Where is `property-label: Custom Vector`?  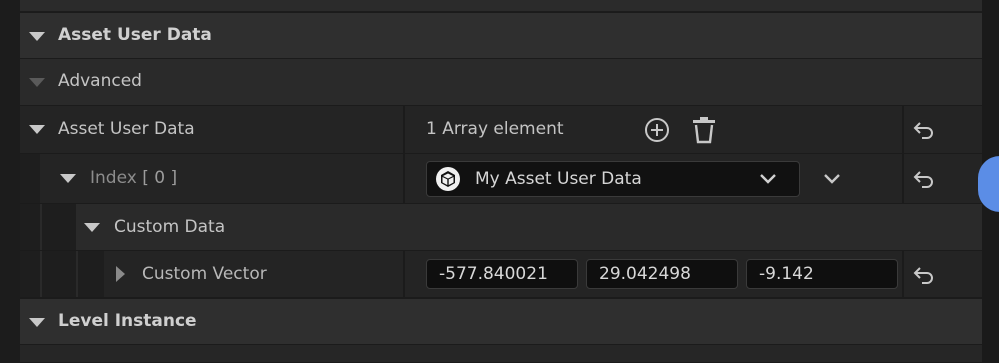
property-label: Custom Vector is located at coordinates (204, 274).